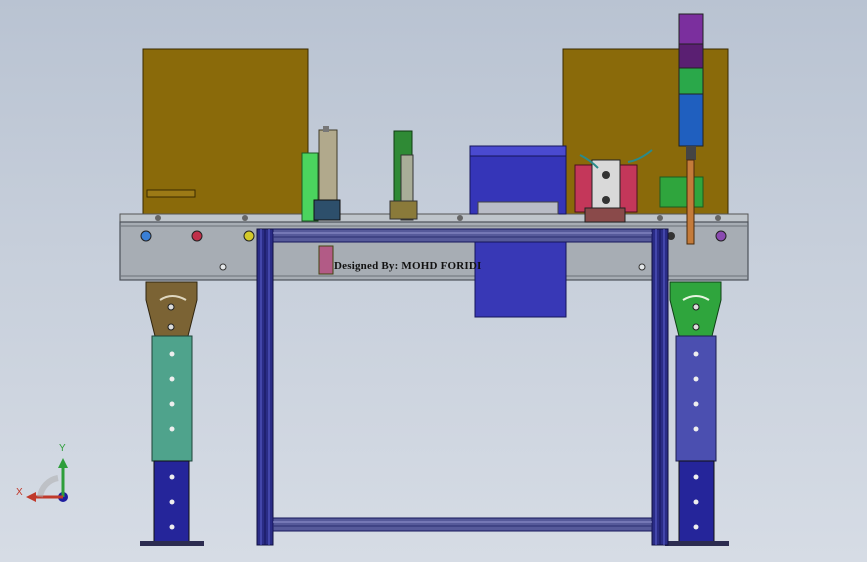 This screenshot has height=562, width=867. I want to click on top-plate, so click(434, 218).